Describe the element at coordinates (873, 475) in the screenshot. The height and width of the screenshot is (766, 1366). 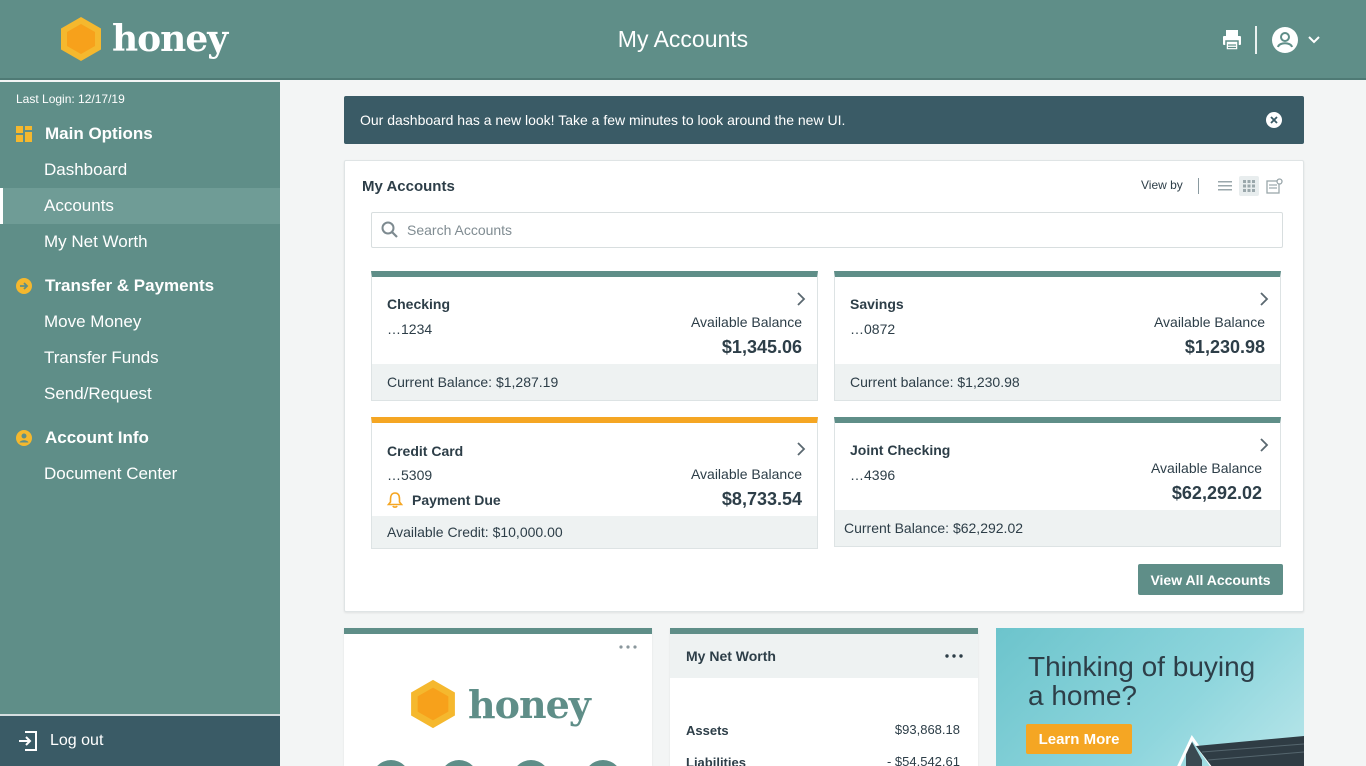
I see `account-number: …4396` at that location.